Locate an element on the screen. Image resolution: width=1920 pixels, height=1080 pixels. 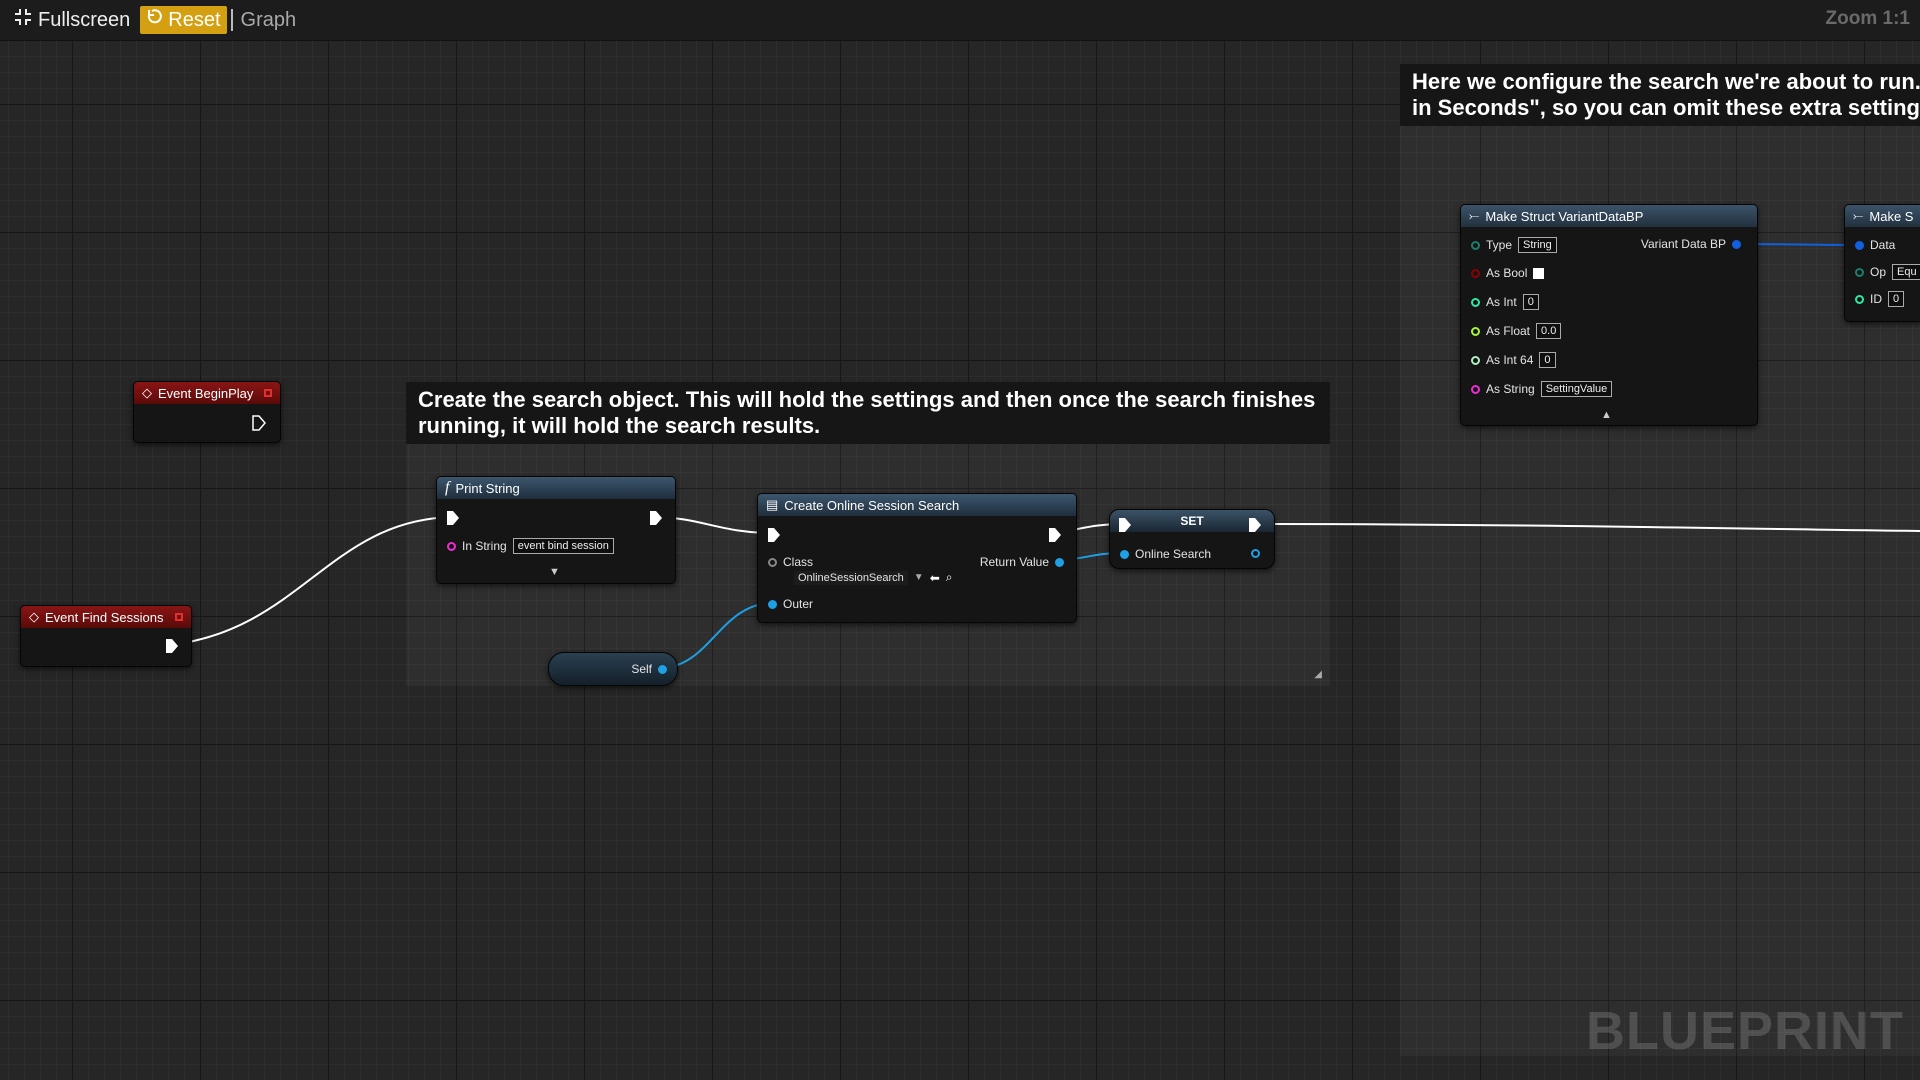
pin-label: As Int 64 is located at coordinates (1510, 360).